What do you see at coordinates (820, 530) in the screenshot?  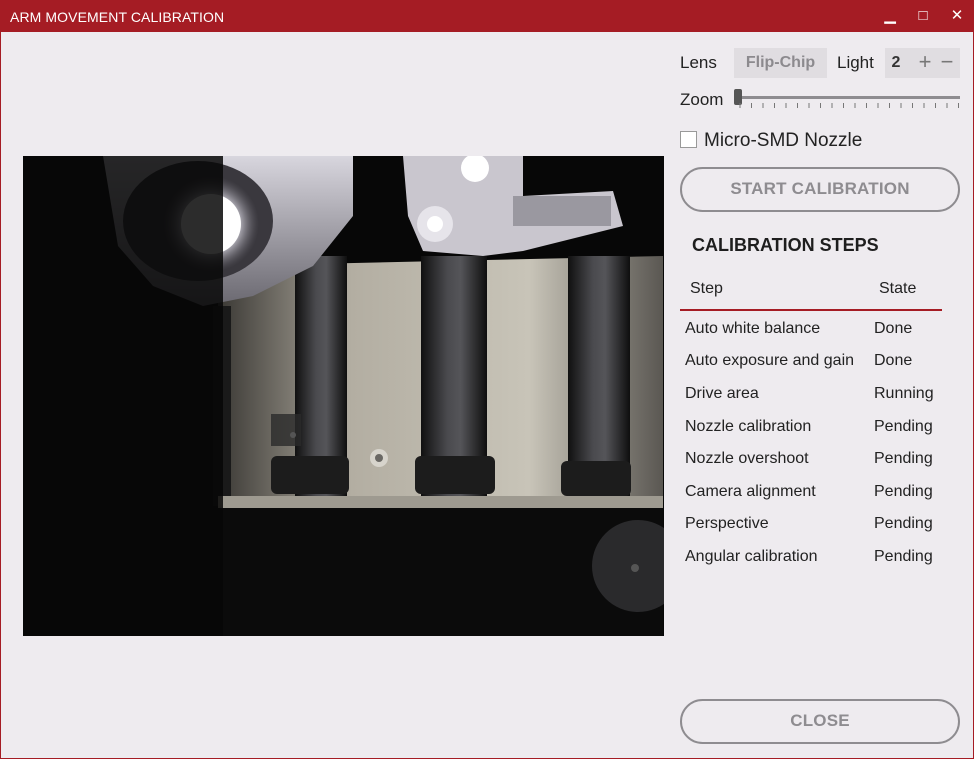 I see `step-row: Perspective Pending` at bounding box center [820, 530].